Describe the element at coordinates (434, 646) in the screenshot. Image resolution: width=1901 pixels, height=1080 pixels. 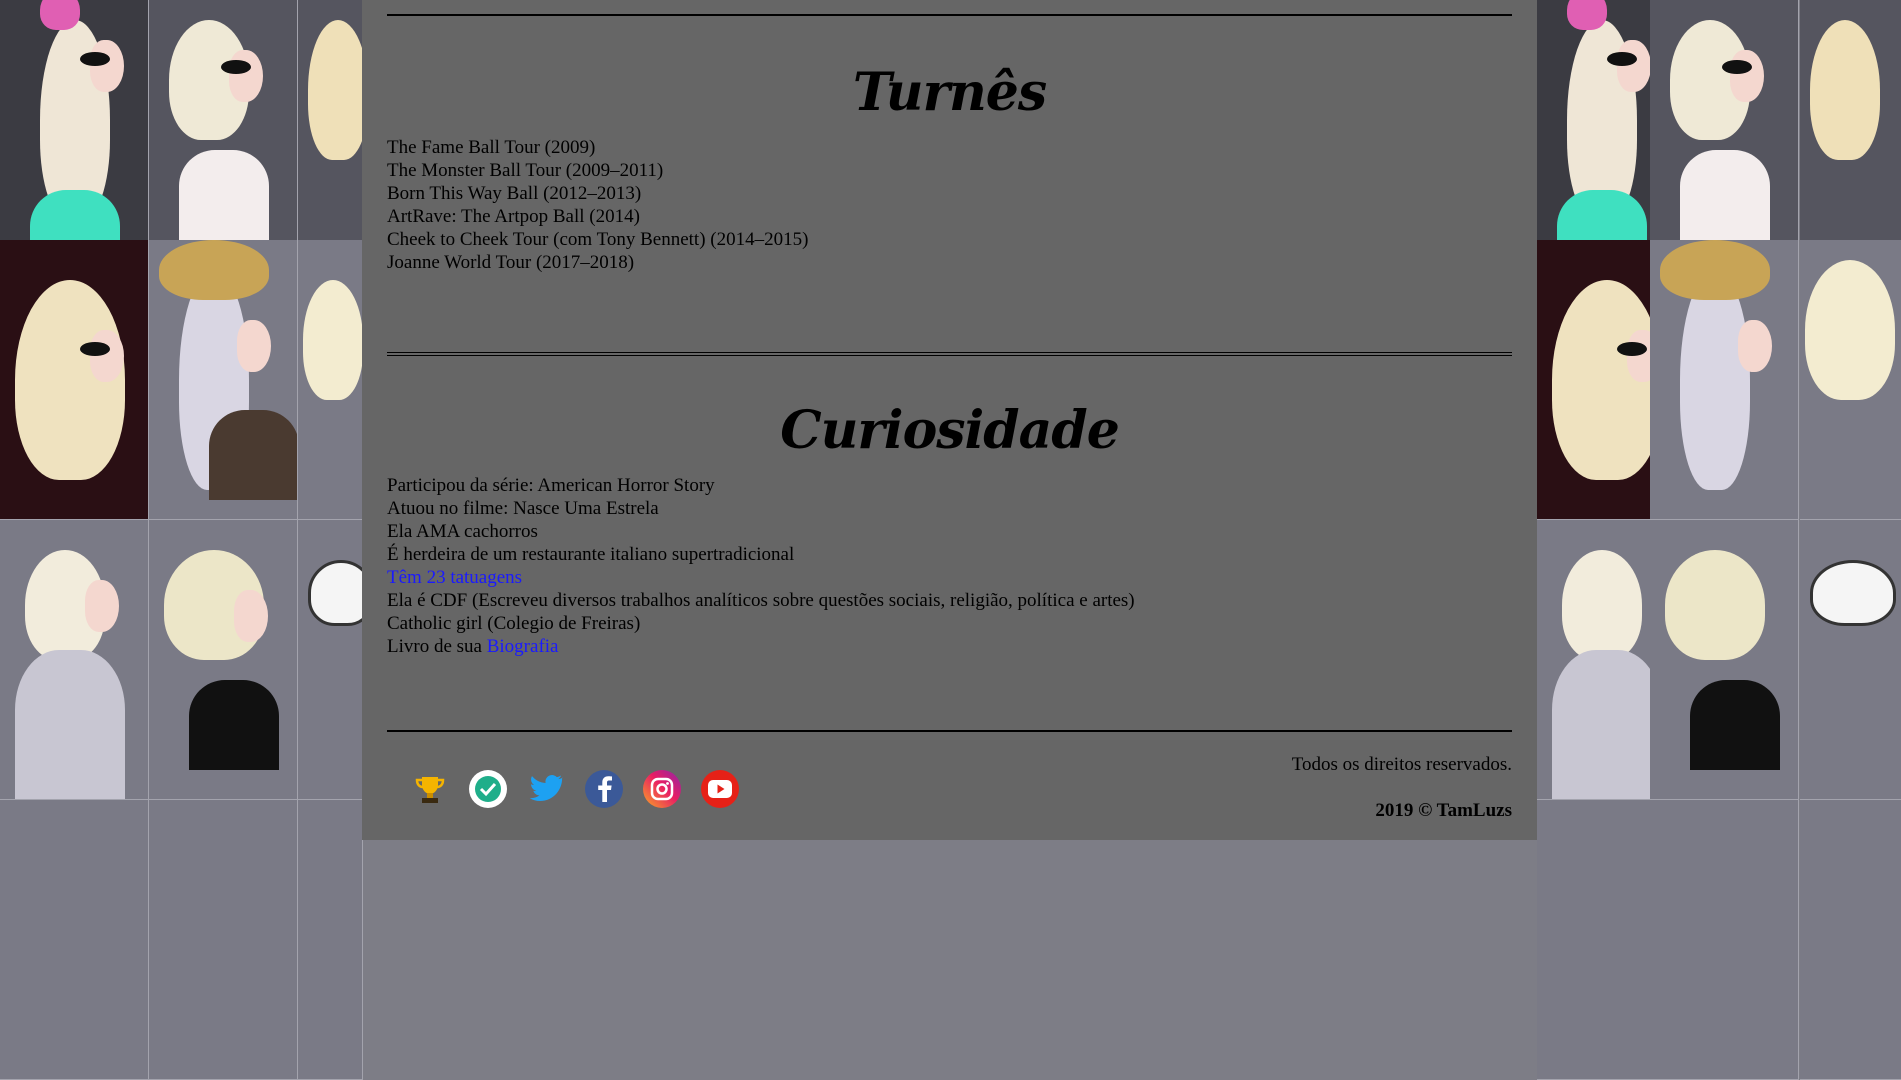
I see `book-prefix: Livro de sua` at that location.